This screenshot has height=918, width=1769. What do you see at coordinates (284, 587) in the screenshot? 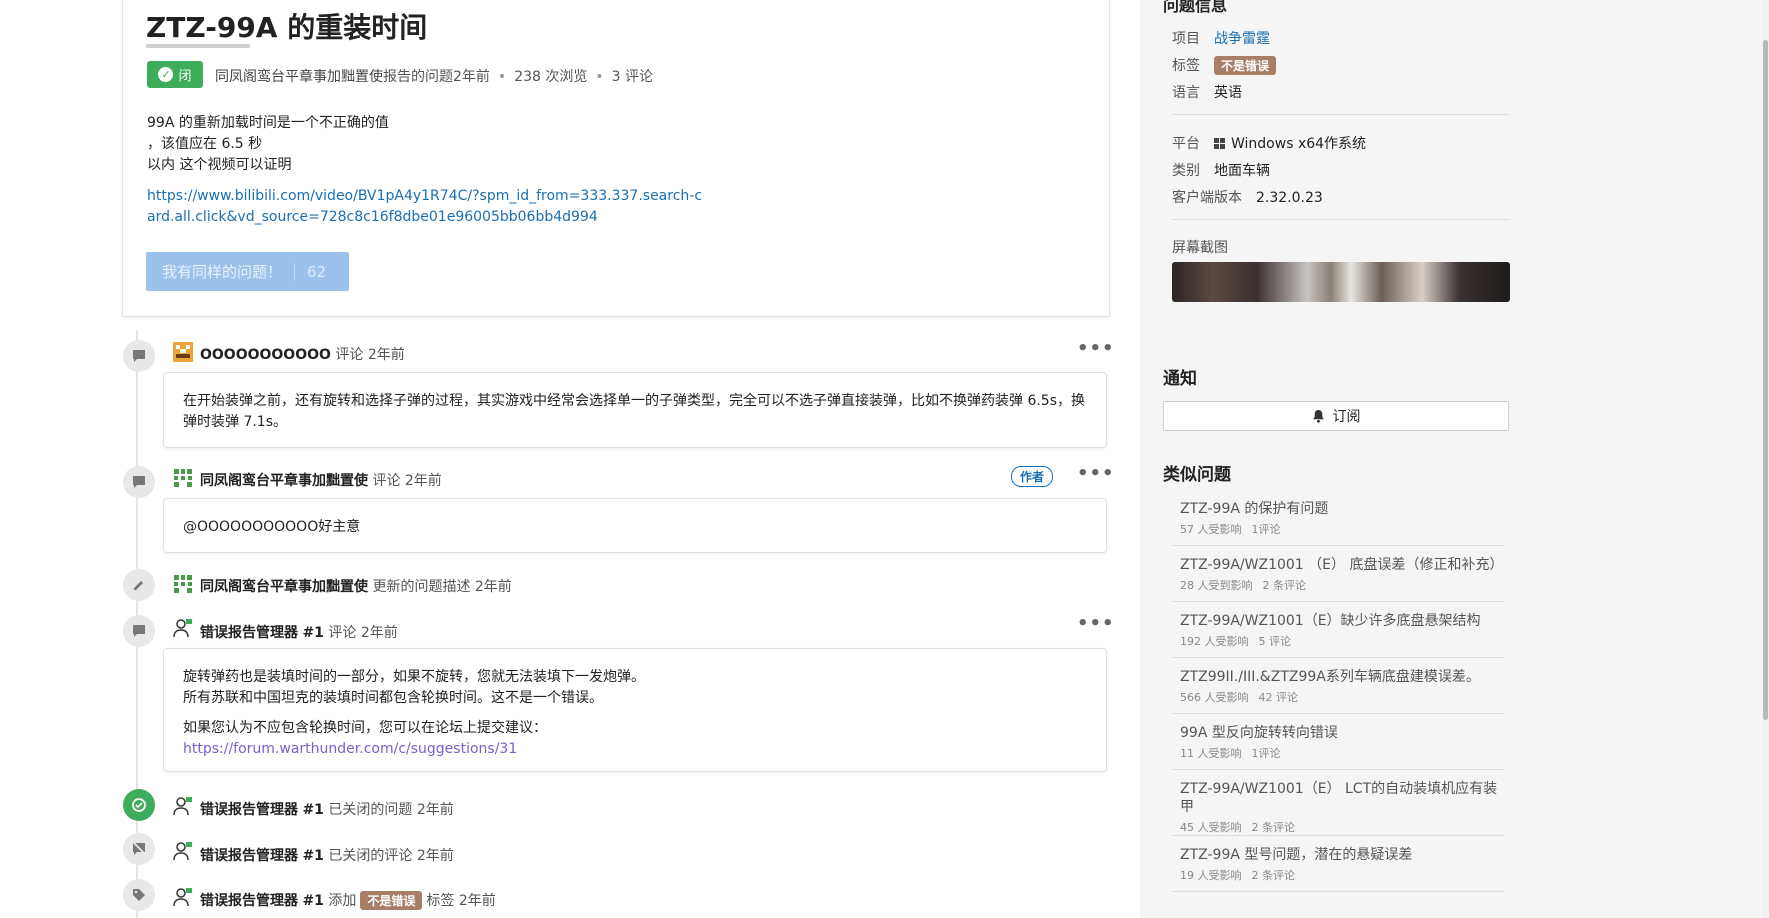
I see `event-user: 同凤阁鸾台平章事加黜置使` at bounding box center [284, 587].